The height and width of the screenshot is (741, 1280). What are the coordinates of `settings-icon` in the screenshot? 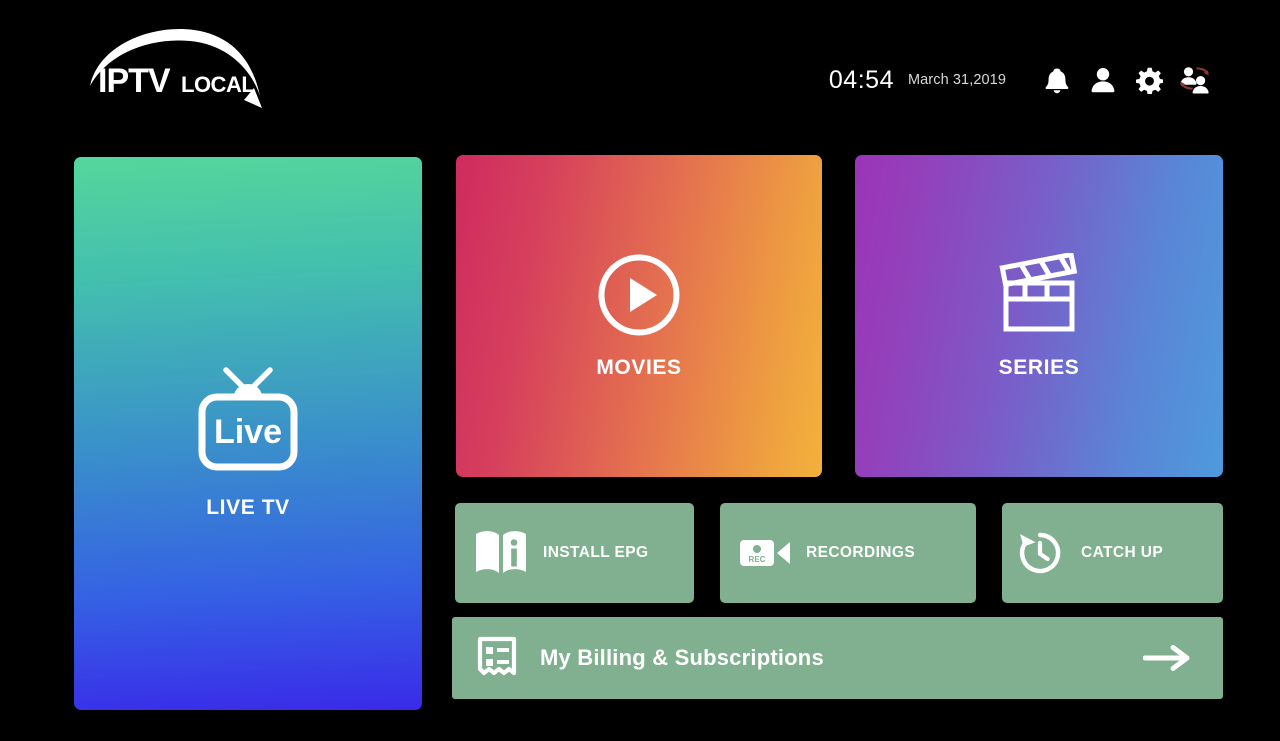 It's located at (1149, 80).